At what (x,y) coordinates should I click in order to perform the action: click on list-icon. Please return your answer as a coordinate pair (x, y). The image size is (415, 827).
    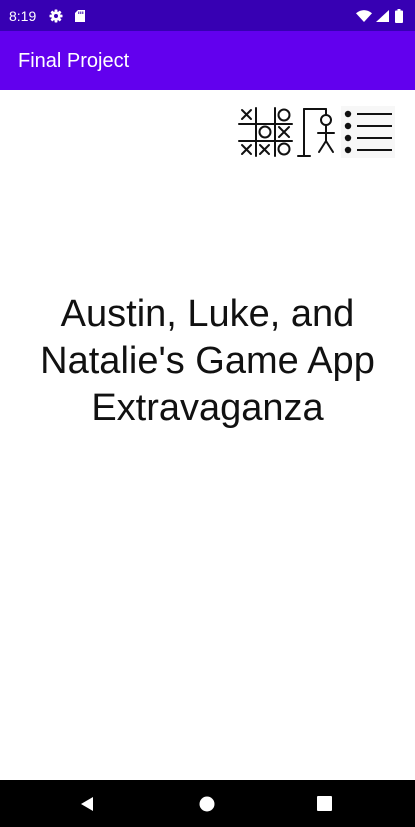
    Looking at the image, I should click on (368, 132).